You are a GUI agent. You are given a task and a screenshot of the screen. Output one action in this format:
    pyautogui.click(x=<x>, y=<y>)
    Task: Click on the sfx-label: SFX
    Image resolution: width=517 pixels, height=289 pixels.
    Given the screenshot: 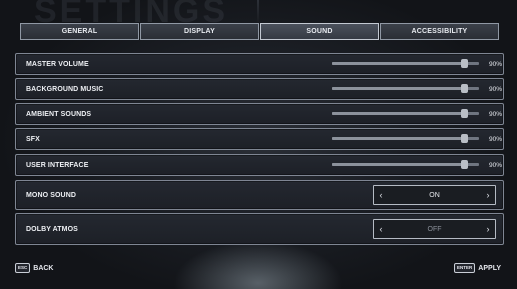 What is the action you would take?
    pyautogui.click(x=33, y=139)
    